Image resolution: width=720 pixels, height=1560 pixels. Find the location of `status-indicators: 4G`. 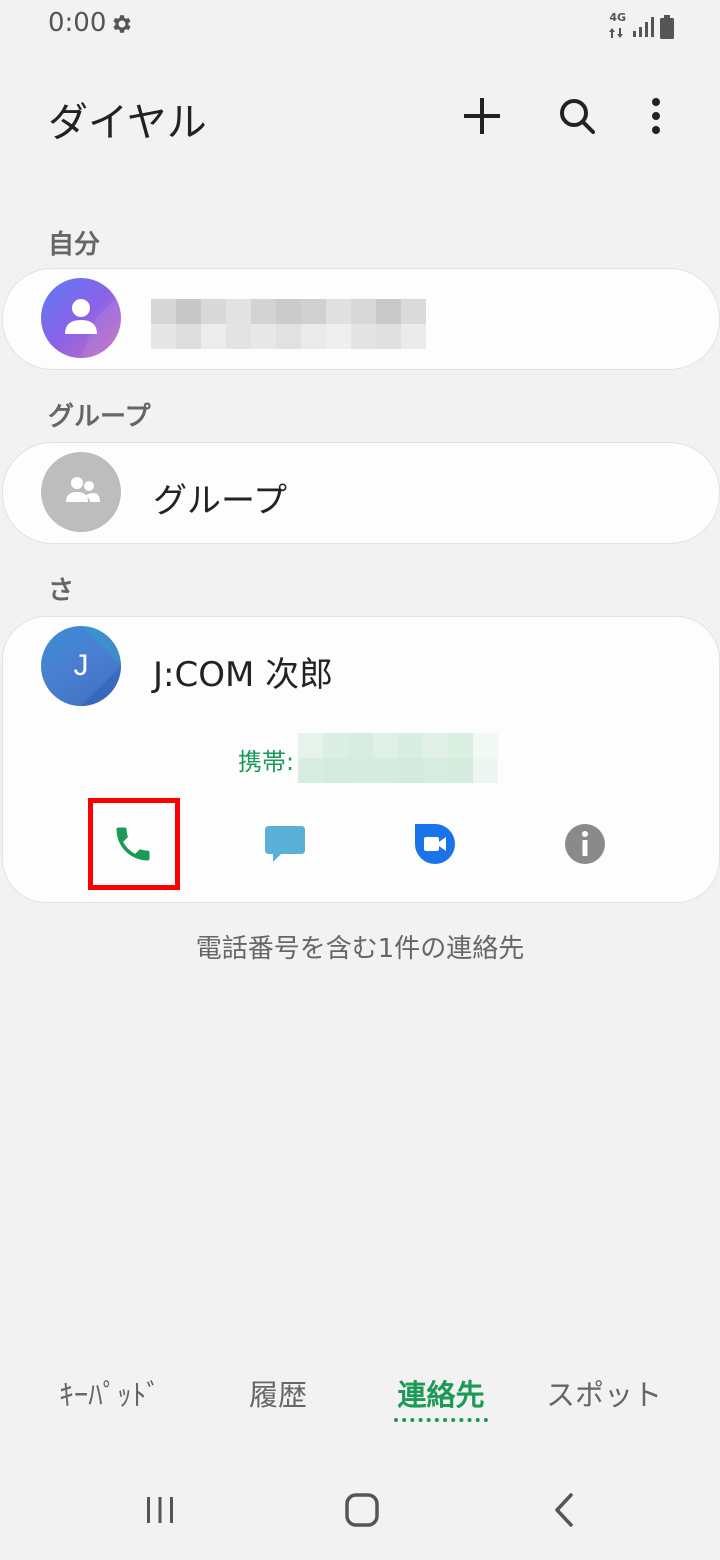

status-indicators: 4G is located at coordinates (641, 27).